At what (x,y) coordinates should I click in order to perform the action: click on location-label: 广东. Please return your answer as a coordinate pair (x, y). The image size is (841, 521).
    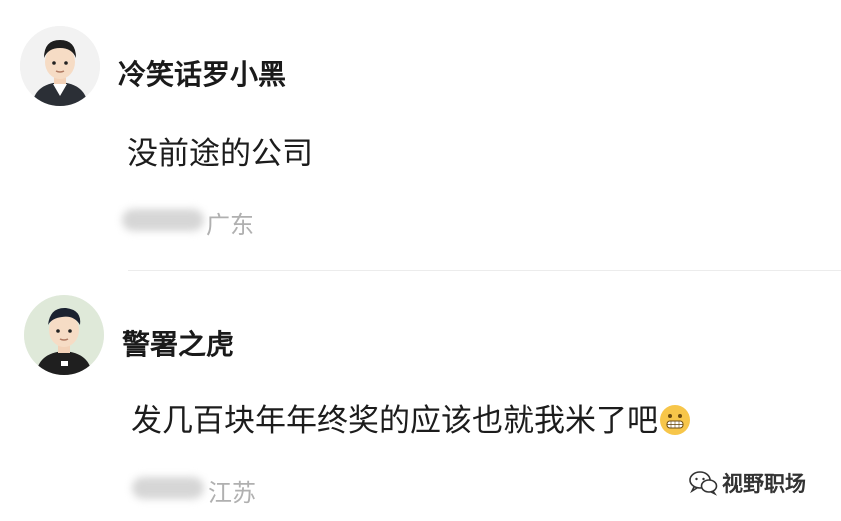
    Looking at the image, I should click on (230, 225).